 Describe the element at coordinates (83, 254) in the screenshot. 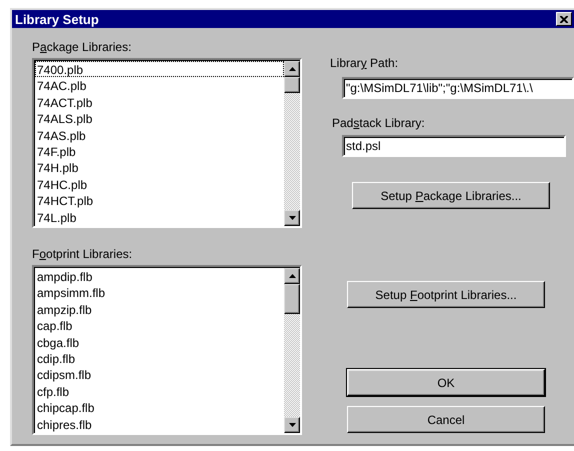

I see `list-label: Footprint Libraries:` at that location.